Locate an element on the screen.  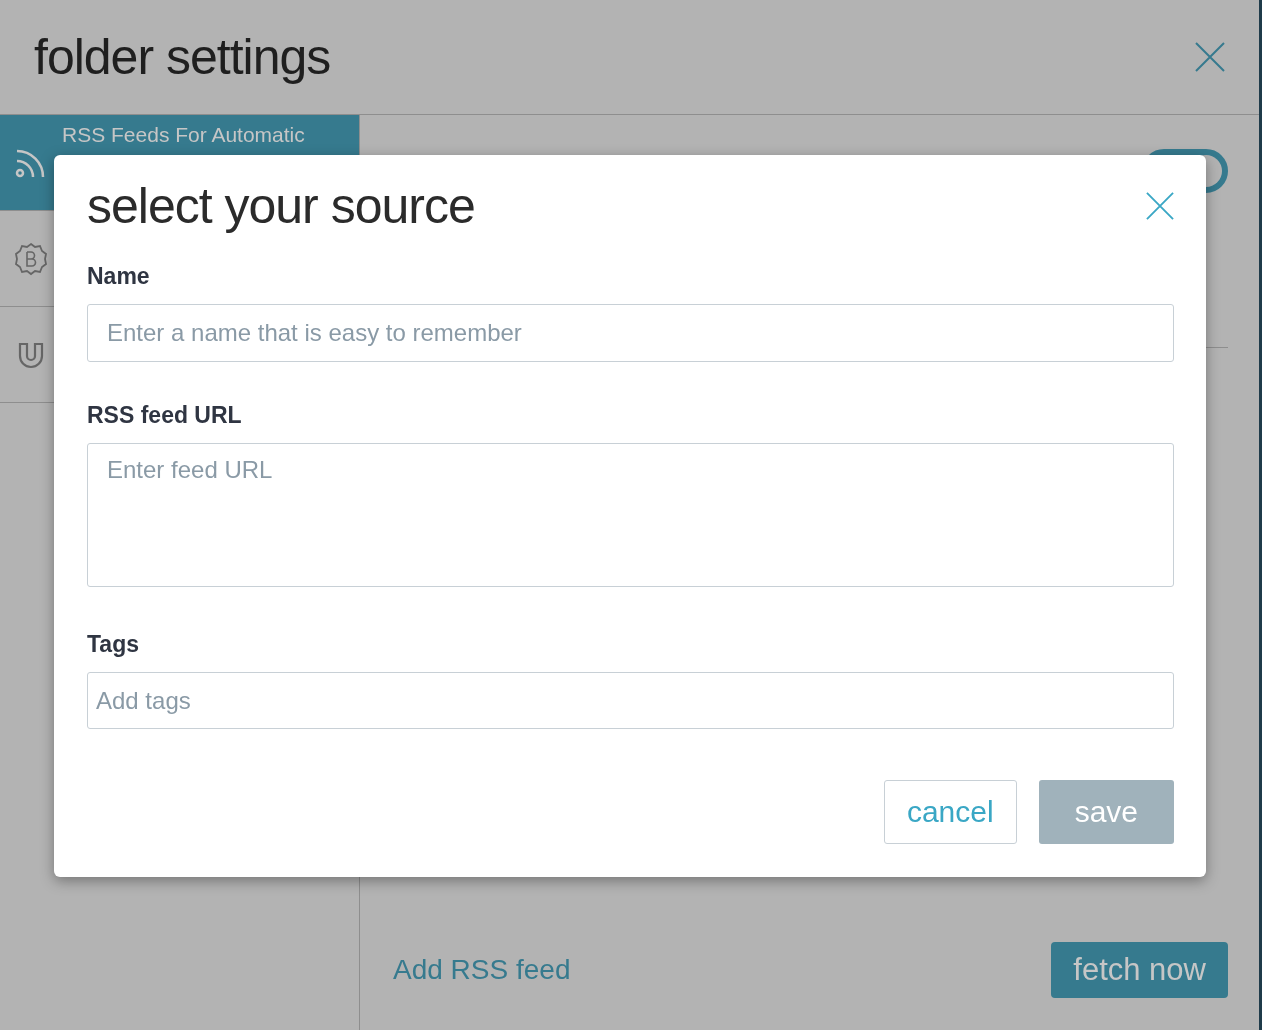
field-label: Name is located at coordinates (119, 276).